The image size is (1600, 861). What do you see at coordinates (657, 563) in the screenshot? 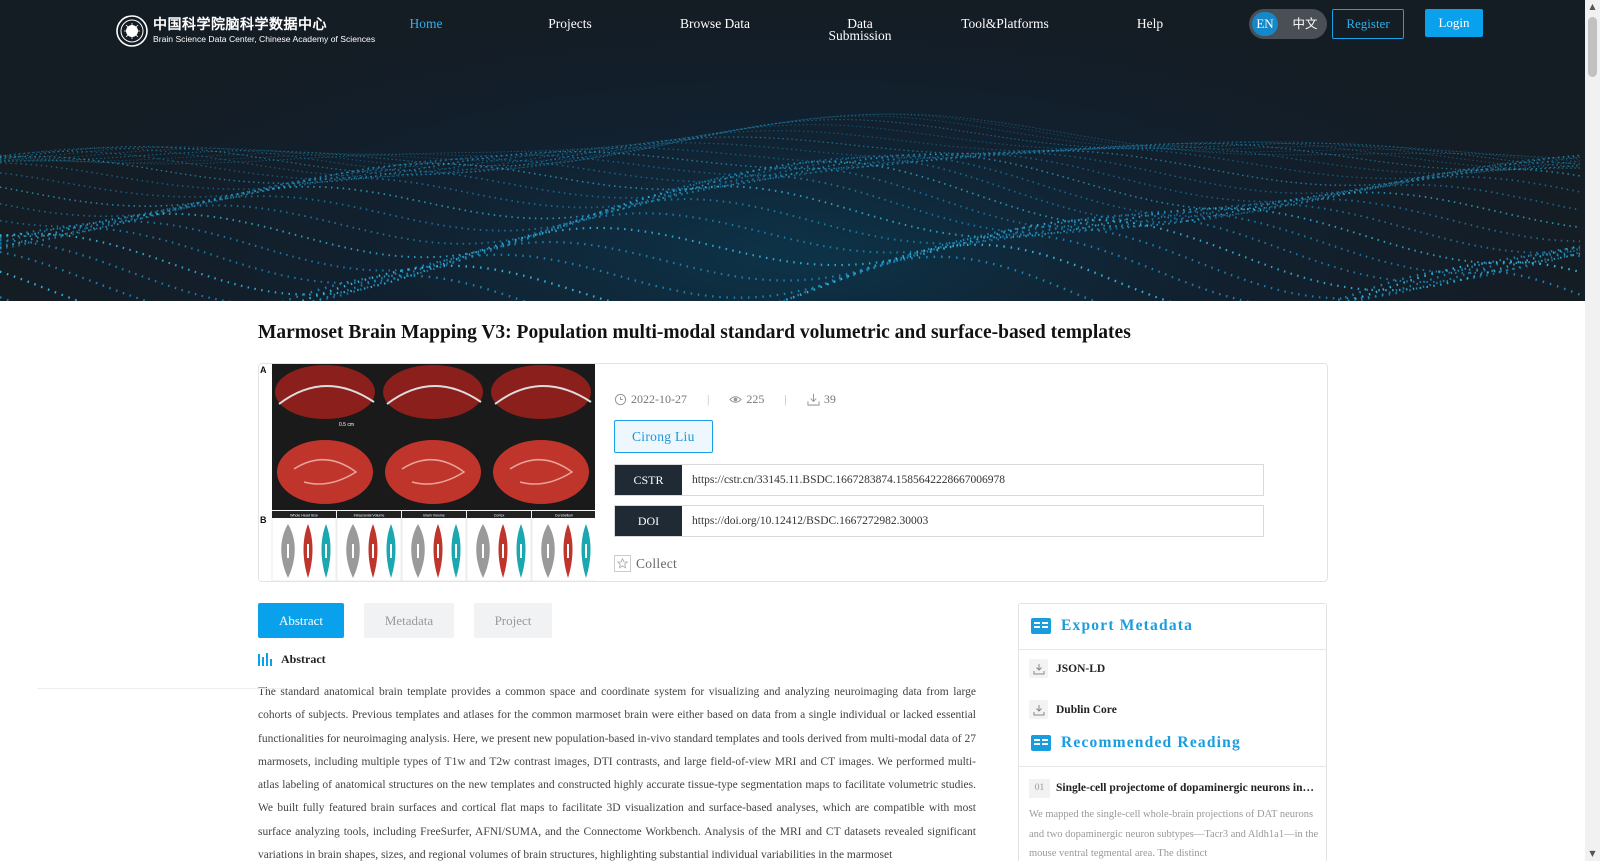
I see `collect-label: Collect` at bounding box center [657, 563].